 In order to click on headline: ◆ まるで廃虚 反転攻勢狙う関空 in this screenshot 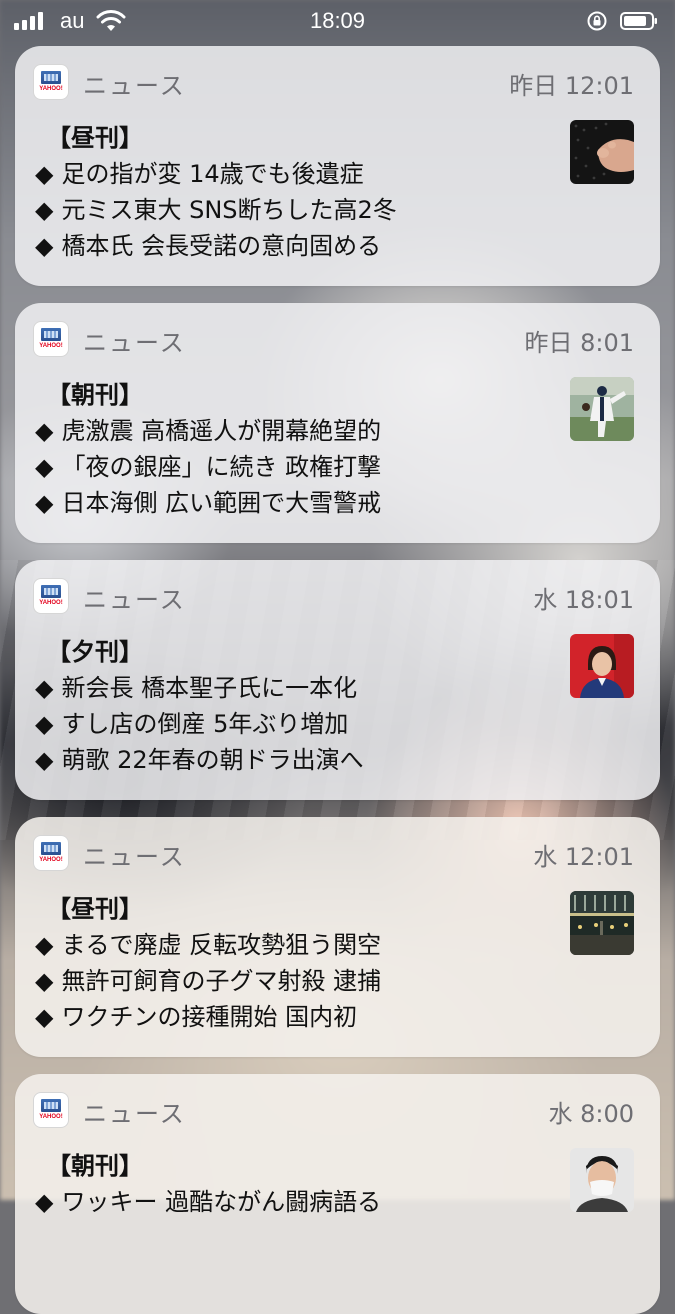, I will do `click(208, 942)`.